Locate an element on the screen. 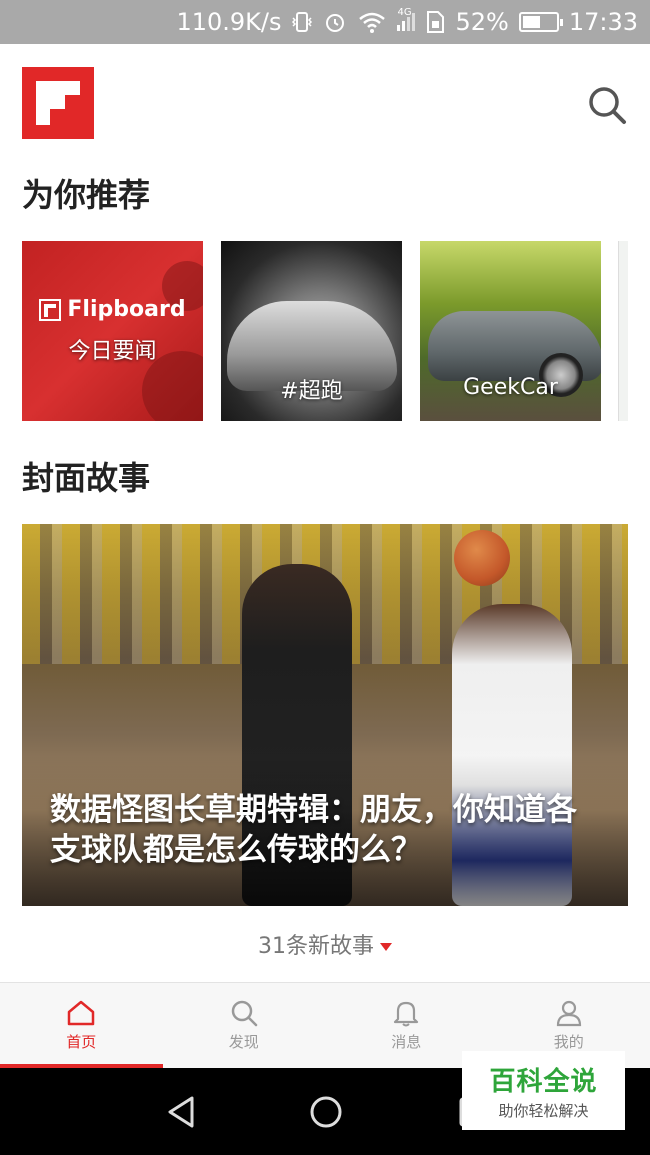  recommend-card-supercar: #超跑 is located at coordinates (311, 331).